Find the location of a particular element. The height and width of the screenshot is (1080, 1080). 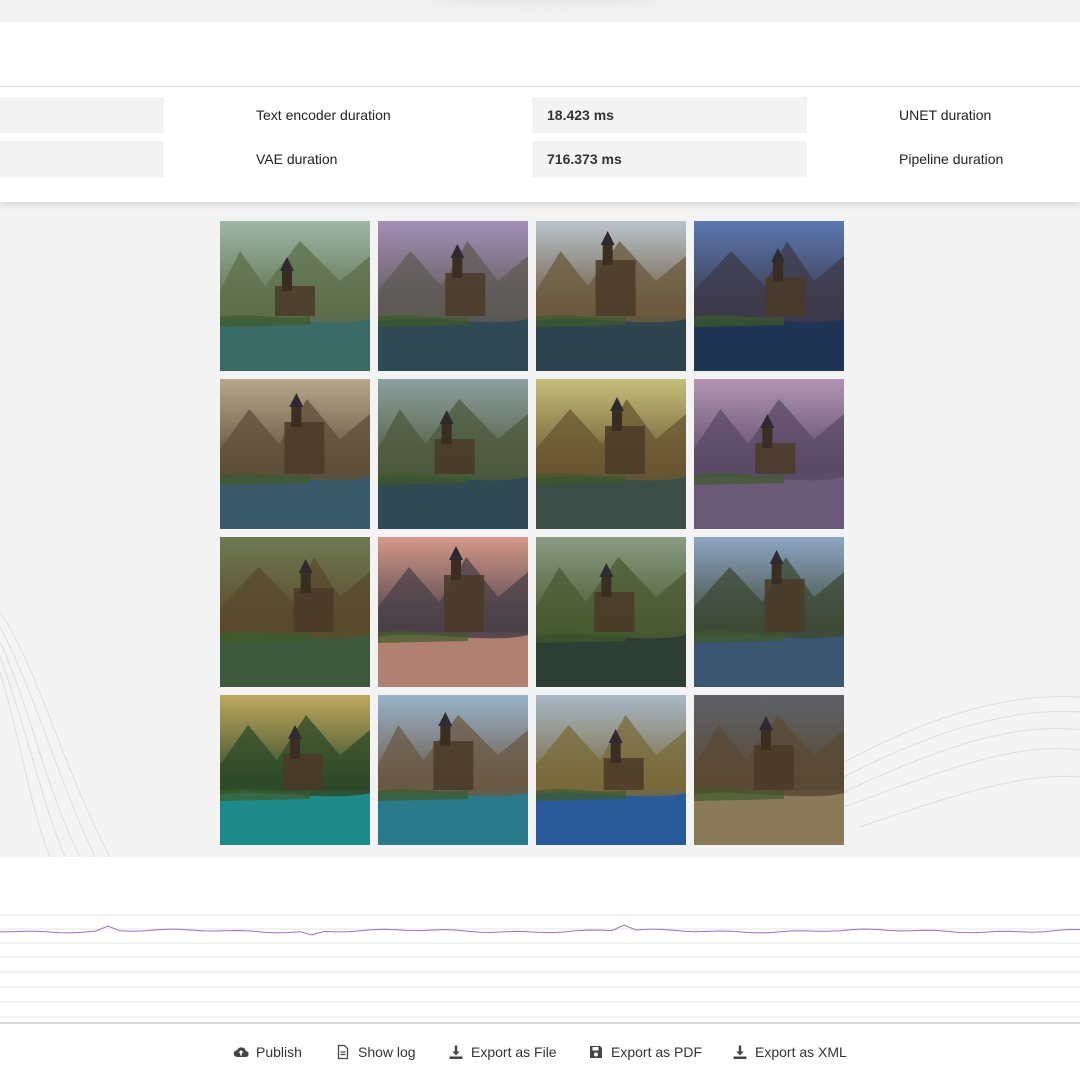

vae-value: 716.373 ms is located at coordinates (584, 159).